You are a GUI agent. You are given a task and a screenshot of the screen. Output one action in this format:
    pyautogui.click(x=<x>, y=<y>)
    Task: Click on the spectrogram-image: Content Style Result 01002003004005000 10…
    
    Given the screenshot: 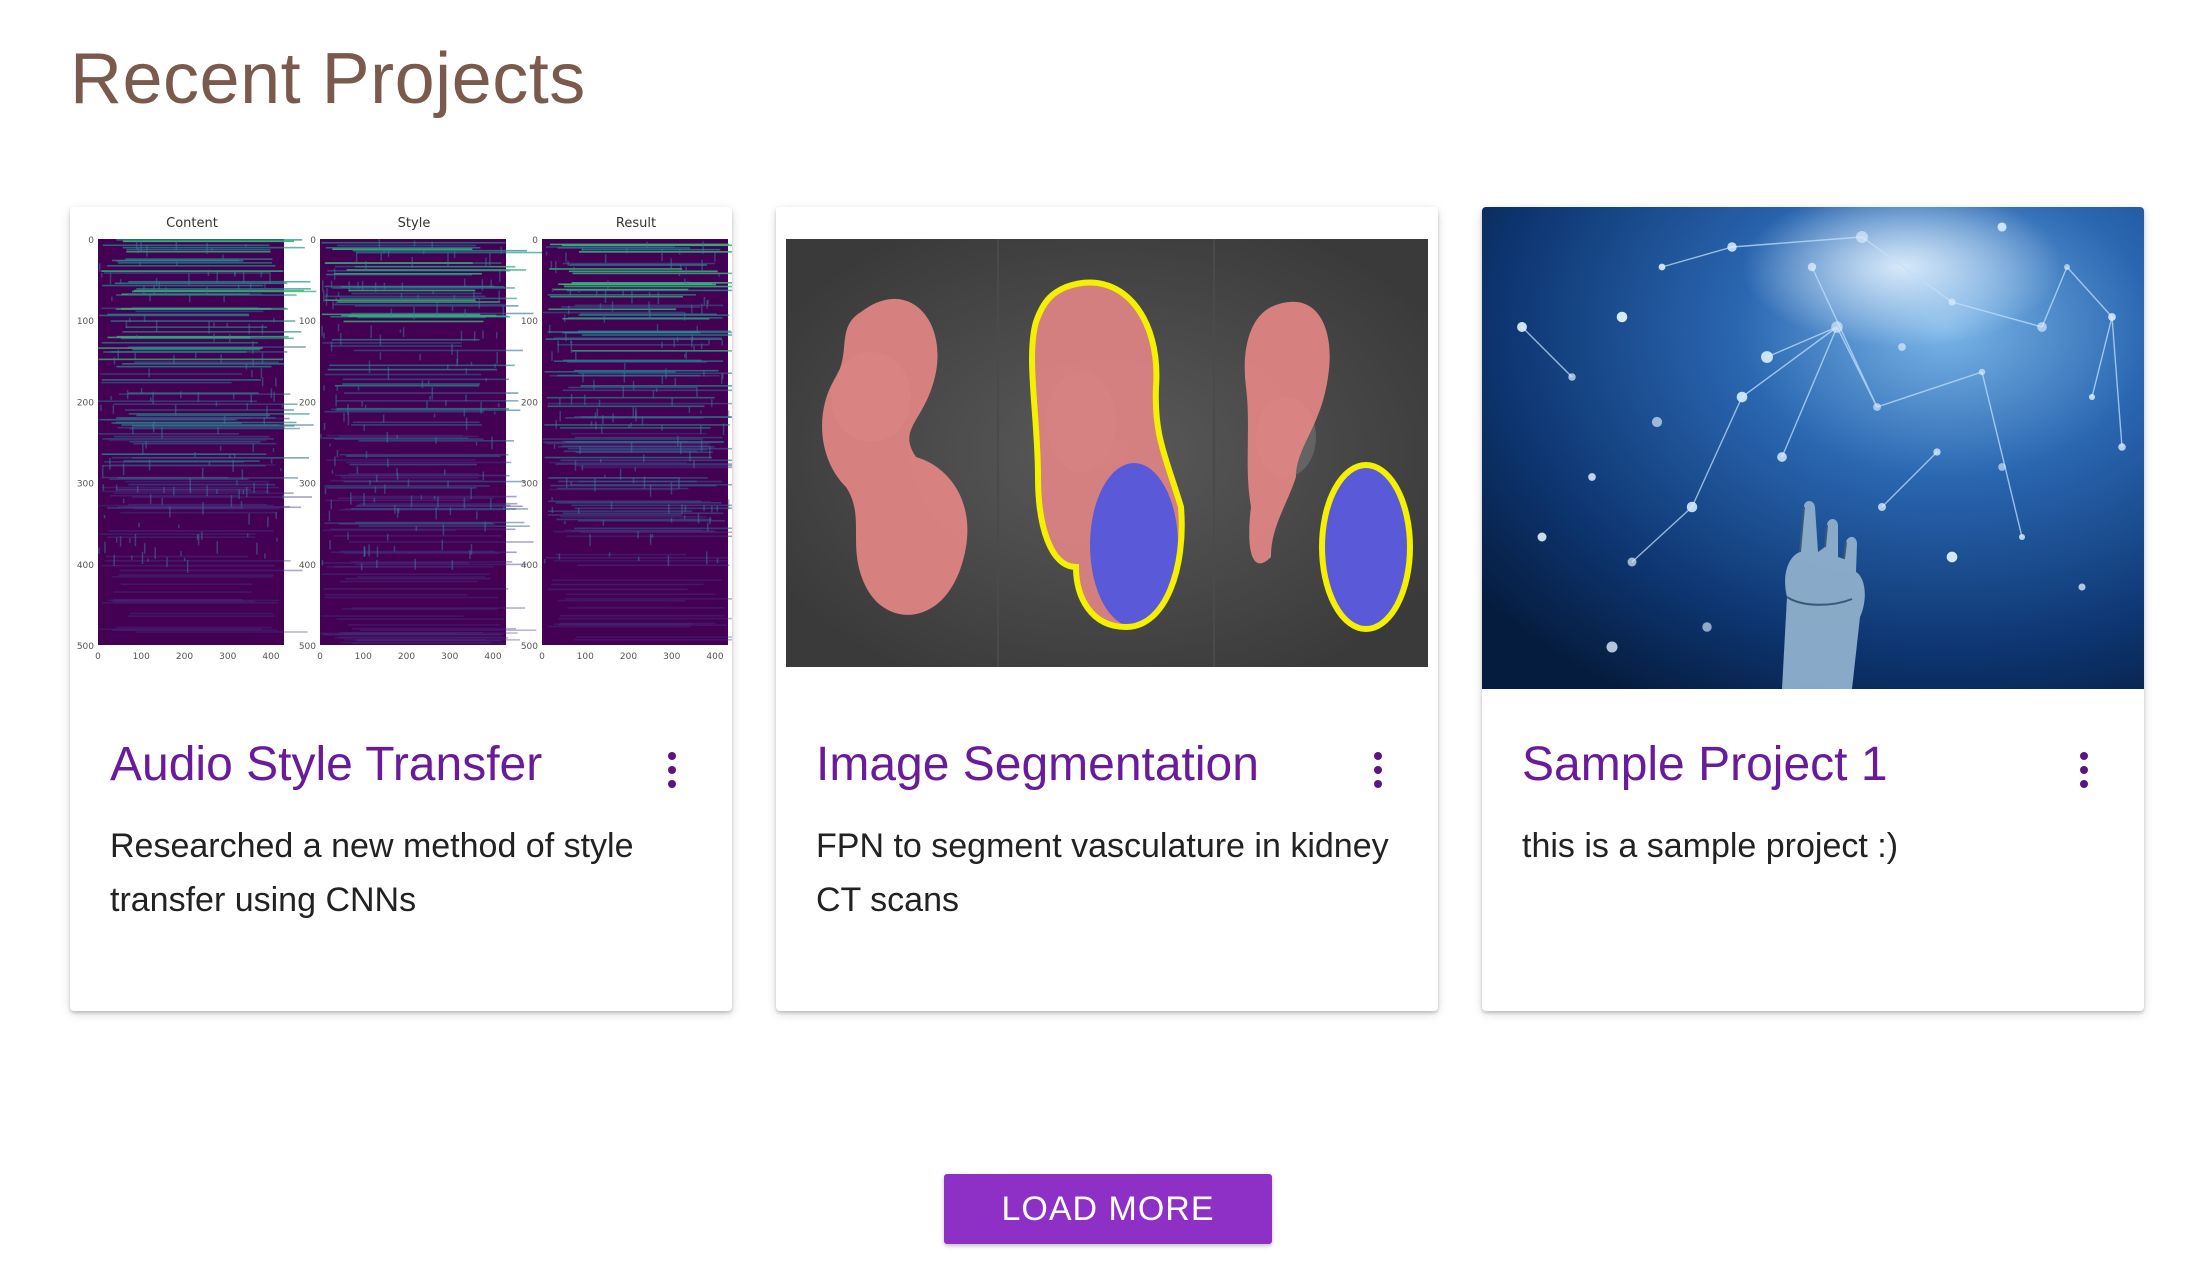 What is the action you would take?
    pyautogui.click(x=401, y=448)
    